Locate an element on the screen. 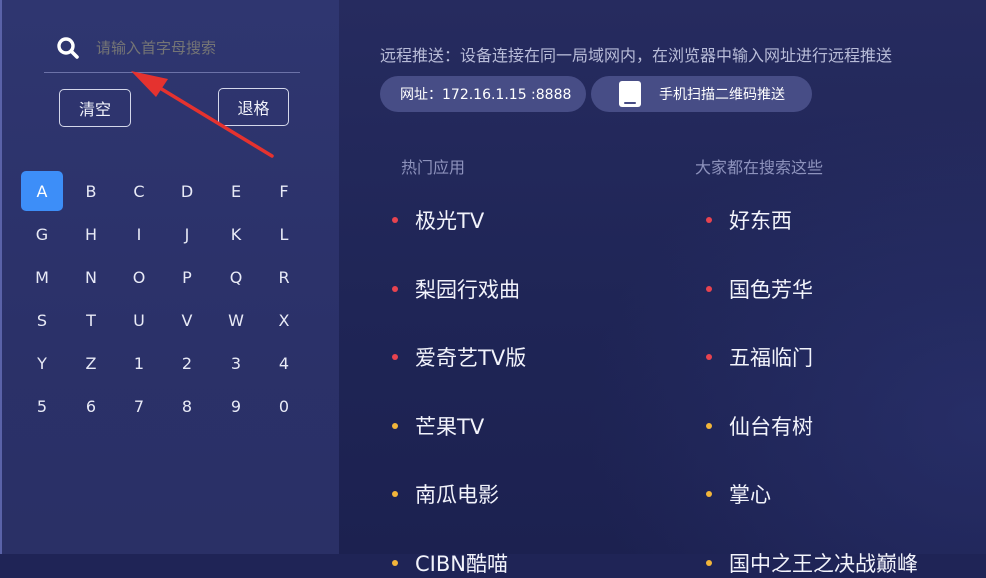  hot-apps-title: 热门应用 is located at coordinates (433, 167).